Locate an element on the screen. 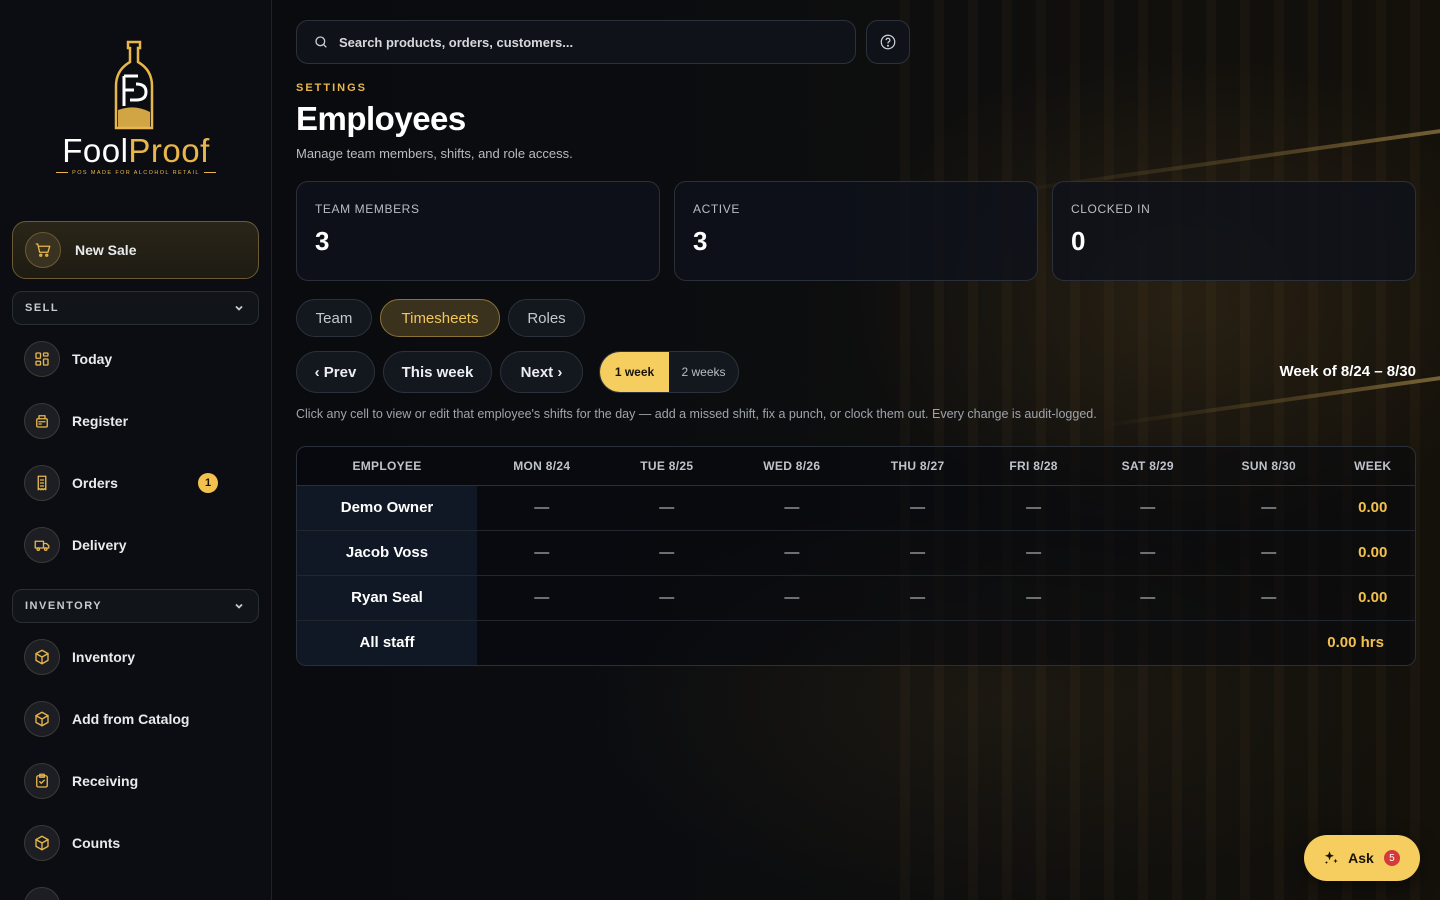 Image resolution: width=1440 pixels, height=900 pixels. sidebar-item-counts: Counts is located at coordinates (136, 843).